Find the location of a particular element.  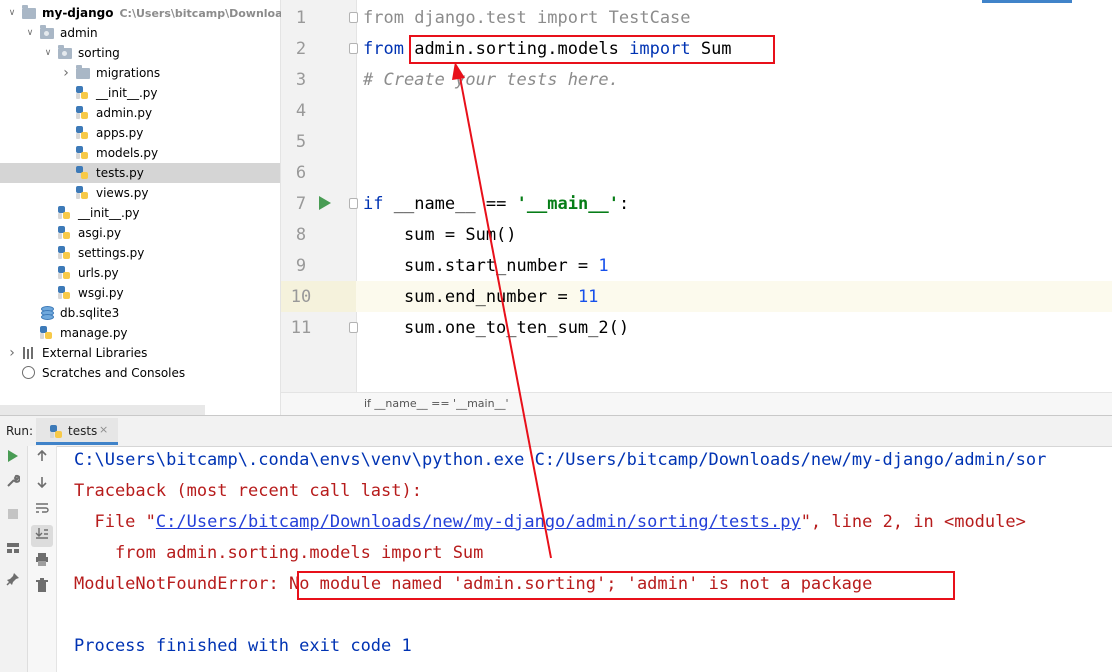

trash-icon is located at coordinates (42, 589).